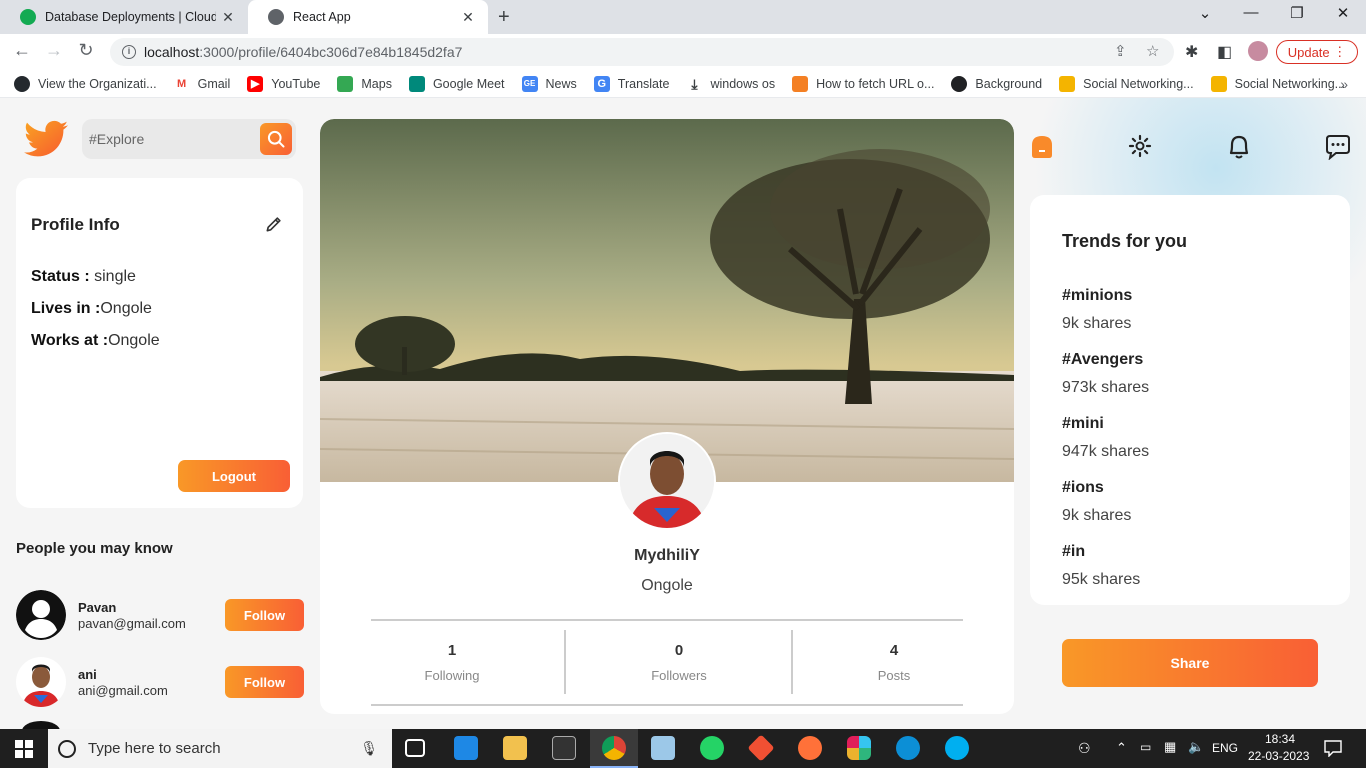 This screenshot has width=1366, height=768. What do you see at coordinates (1152, 51) in the screenshot?
I see `bookmark-star-icon: ☆` at bounding box center [1152, 51].